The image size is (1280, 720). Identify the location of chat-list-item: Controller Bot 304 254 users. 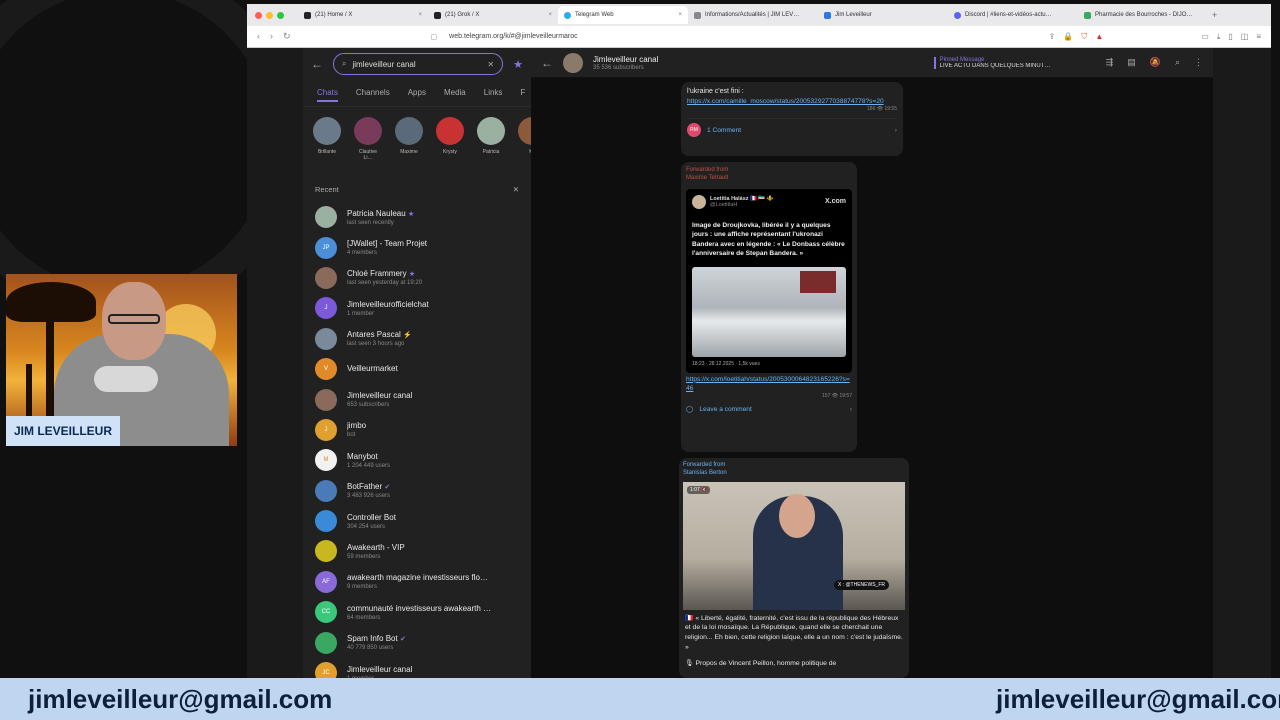
(417, 521).